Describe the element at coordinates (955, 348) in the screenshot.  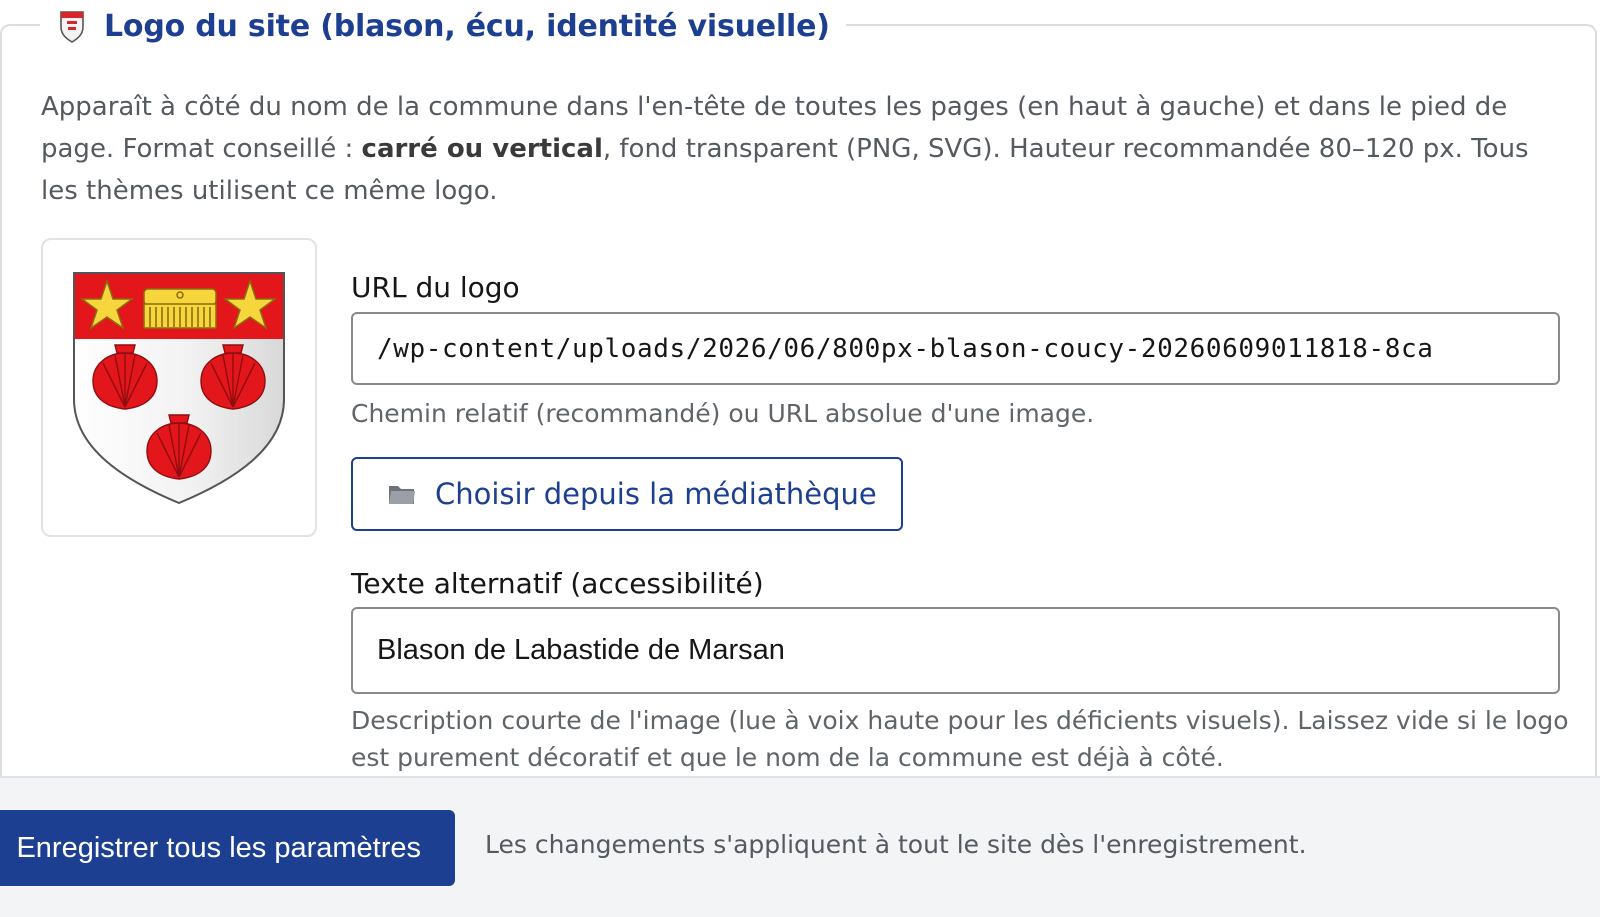
I see `logo-url-input` at that location.